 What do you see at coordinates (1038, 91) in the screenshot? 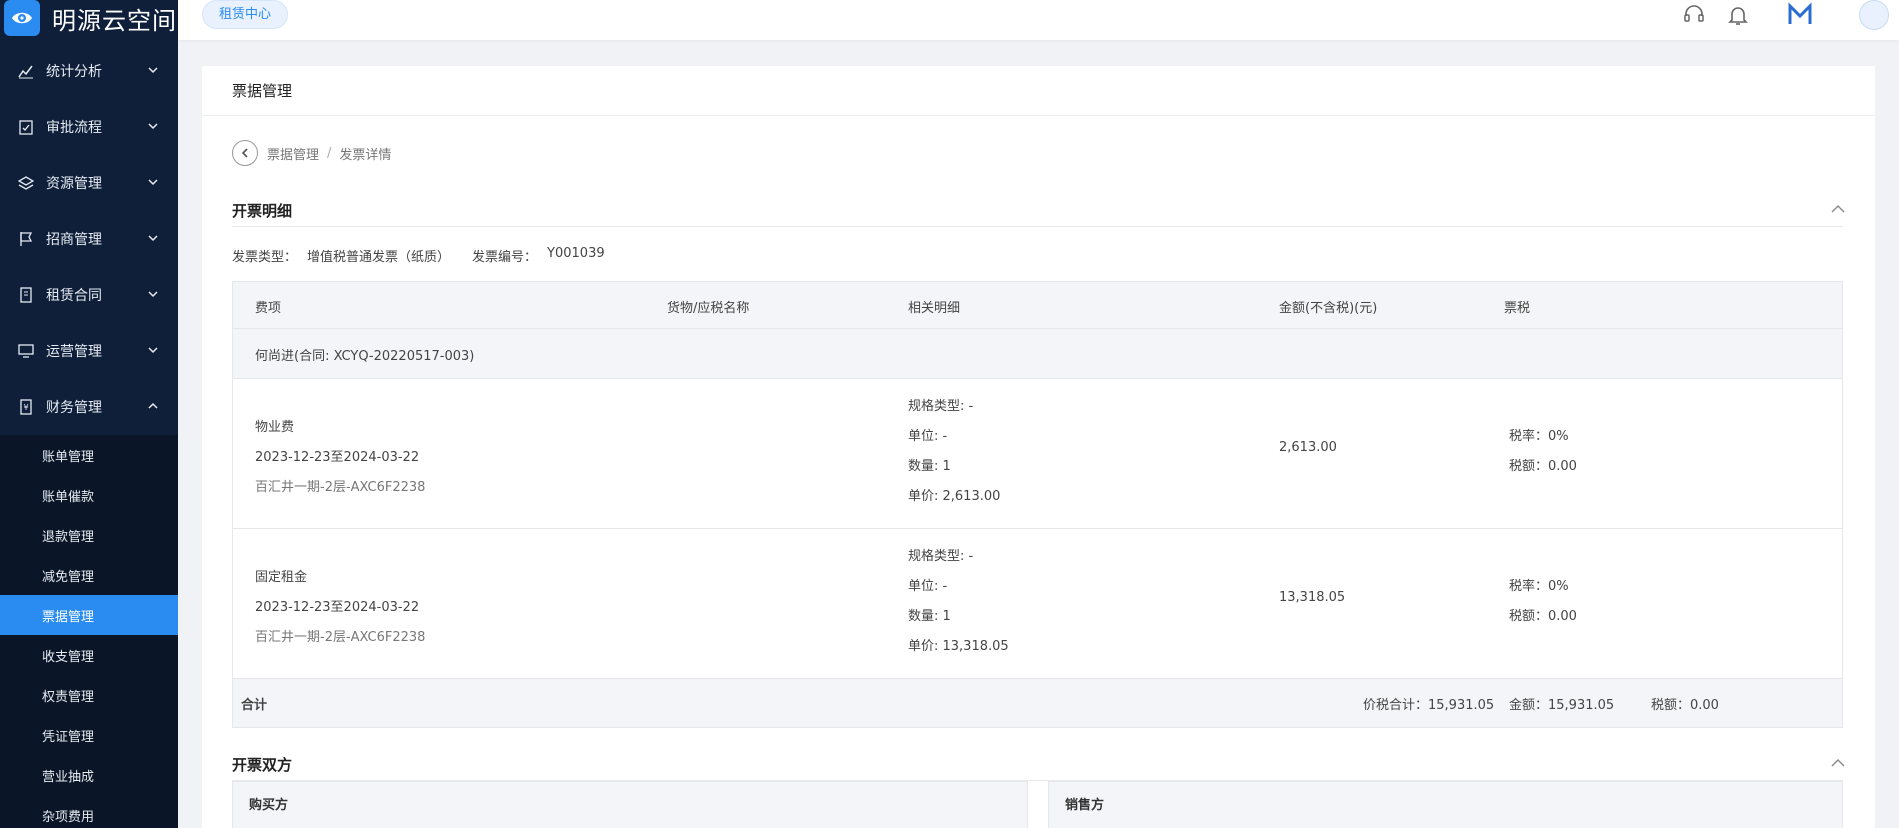
I see `page-title: 票据管理` at bounding box center [1038, 91].